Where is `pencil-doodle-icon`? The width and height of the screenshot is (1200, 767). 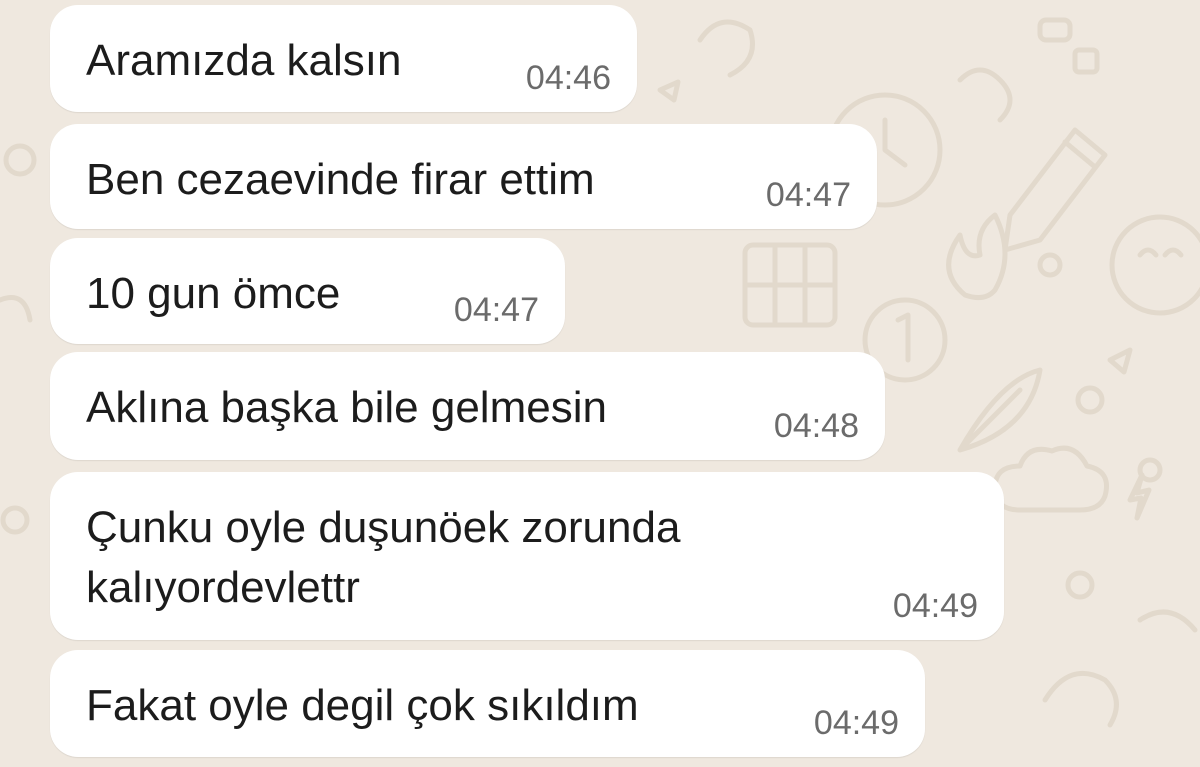 pencil-doodle-icon is located at coordinates (1055, 190).